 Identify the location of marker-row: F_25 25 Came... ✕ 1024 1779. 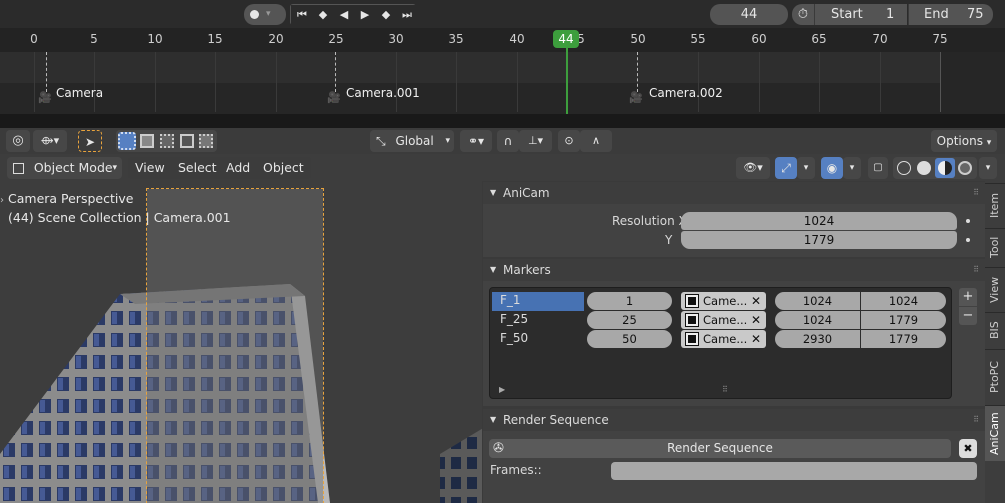
(721, 320).